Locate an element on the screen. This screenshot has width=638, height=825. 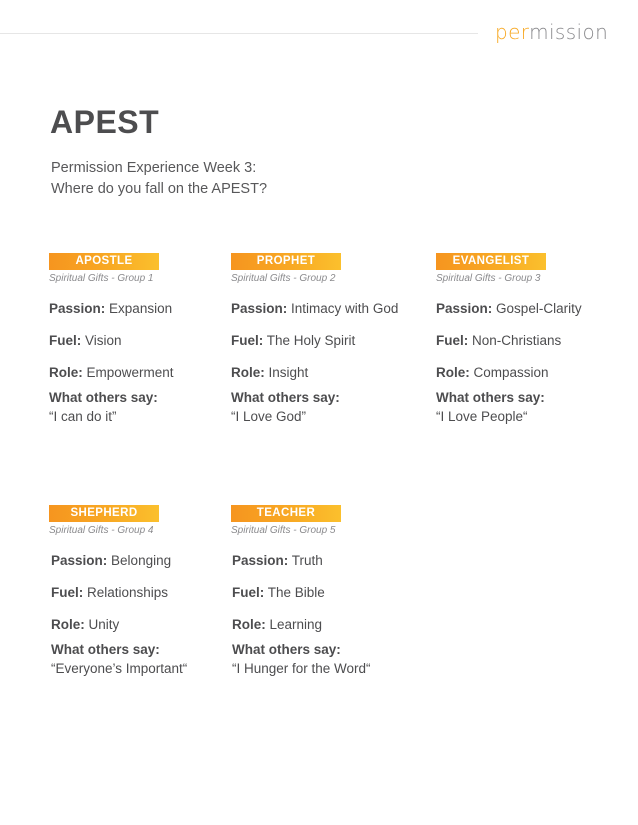
card-group: Spiritual Gifts - Group 5 is located at coordinates (283, 530).